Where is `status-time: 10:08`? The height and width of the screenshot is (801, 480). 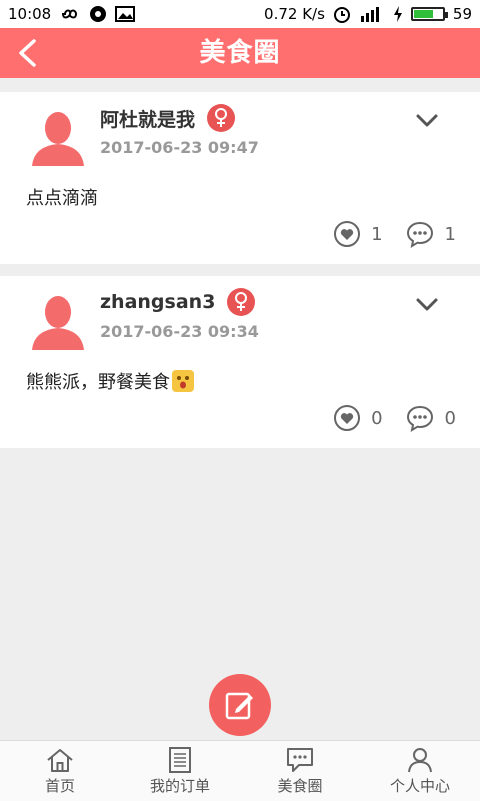 status-time: 10:08 is located at coordinates (30, 14).